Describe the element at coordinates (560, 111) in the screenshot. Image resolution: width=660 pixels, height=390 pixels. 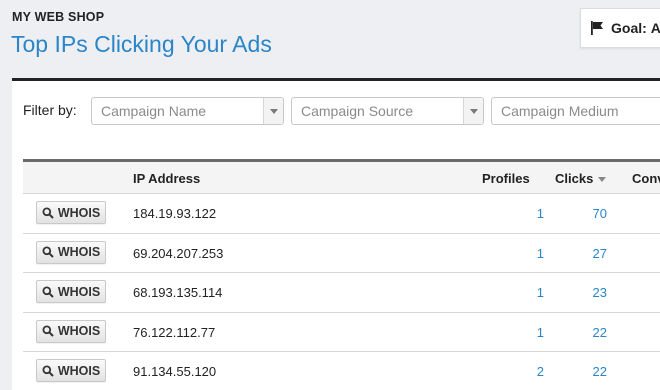
I see `campaign-medium-placeholder: Campaign Medium` at that location.